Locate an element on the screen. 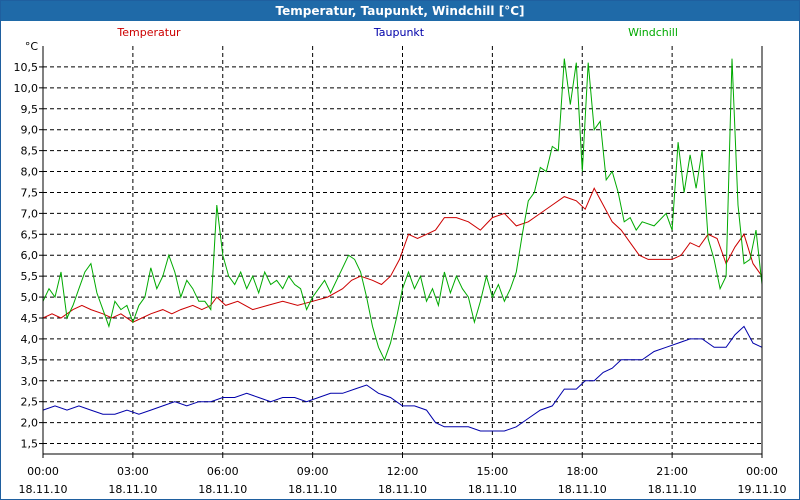  y-tick-label: 7,5 is located at coordinates (30, 192).